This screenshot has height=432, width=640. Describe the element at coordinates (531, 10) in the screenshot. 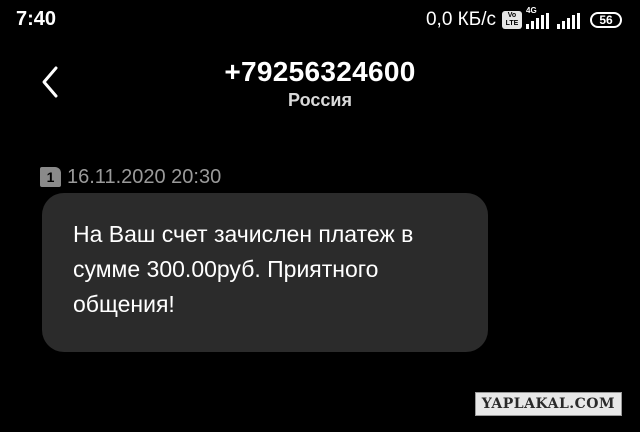

I see `signal-4g-label: 4G` at that location.